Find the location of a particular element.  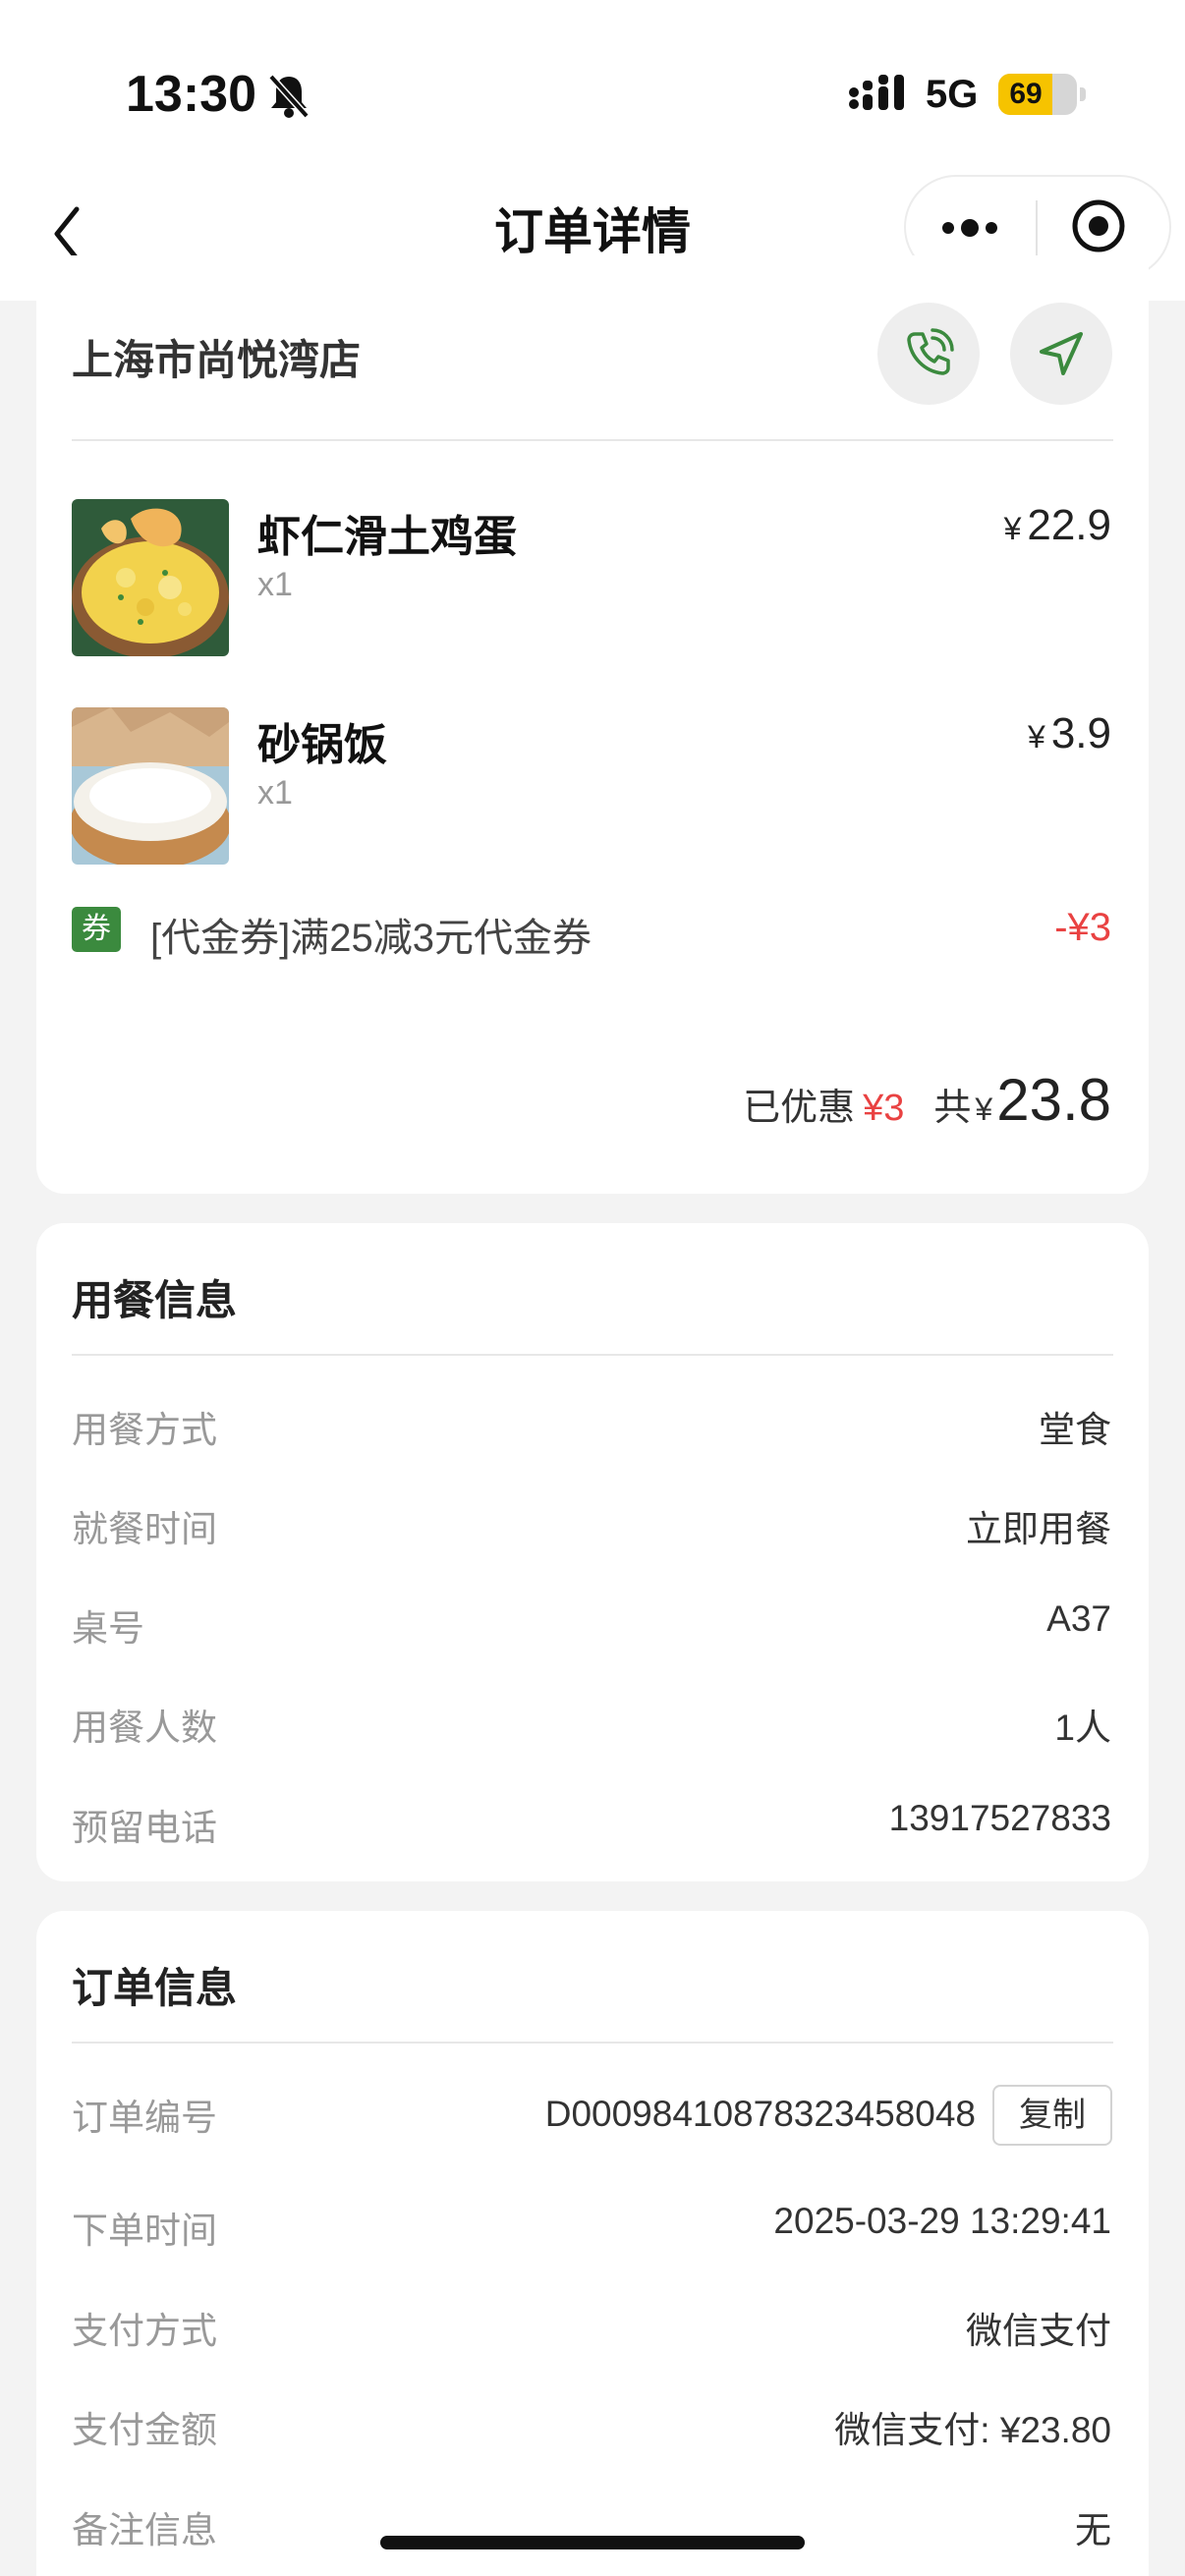

item-price: ¥3.9 is located at coordinates (1069, 733).